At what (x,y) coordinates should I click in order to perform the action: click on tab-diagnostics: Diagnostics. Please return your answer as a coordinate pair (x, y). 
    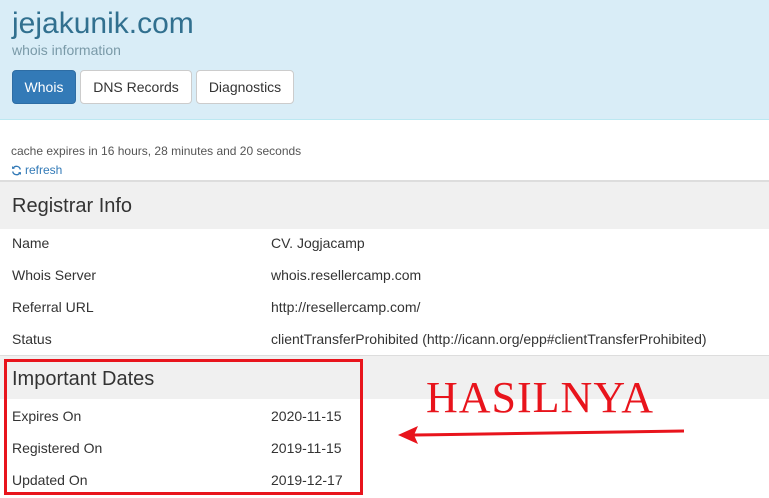
    Looking at the image, I should click on (245, 87).